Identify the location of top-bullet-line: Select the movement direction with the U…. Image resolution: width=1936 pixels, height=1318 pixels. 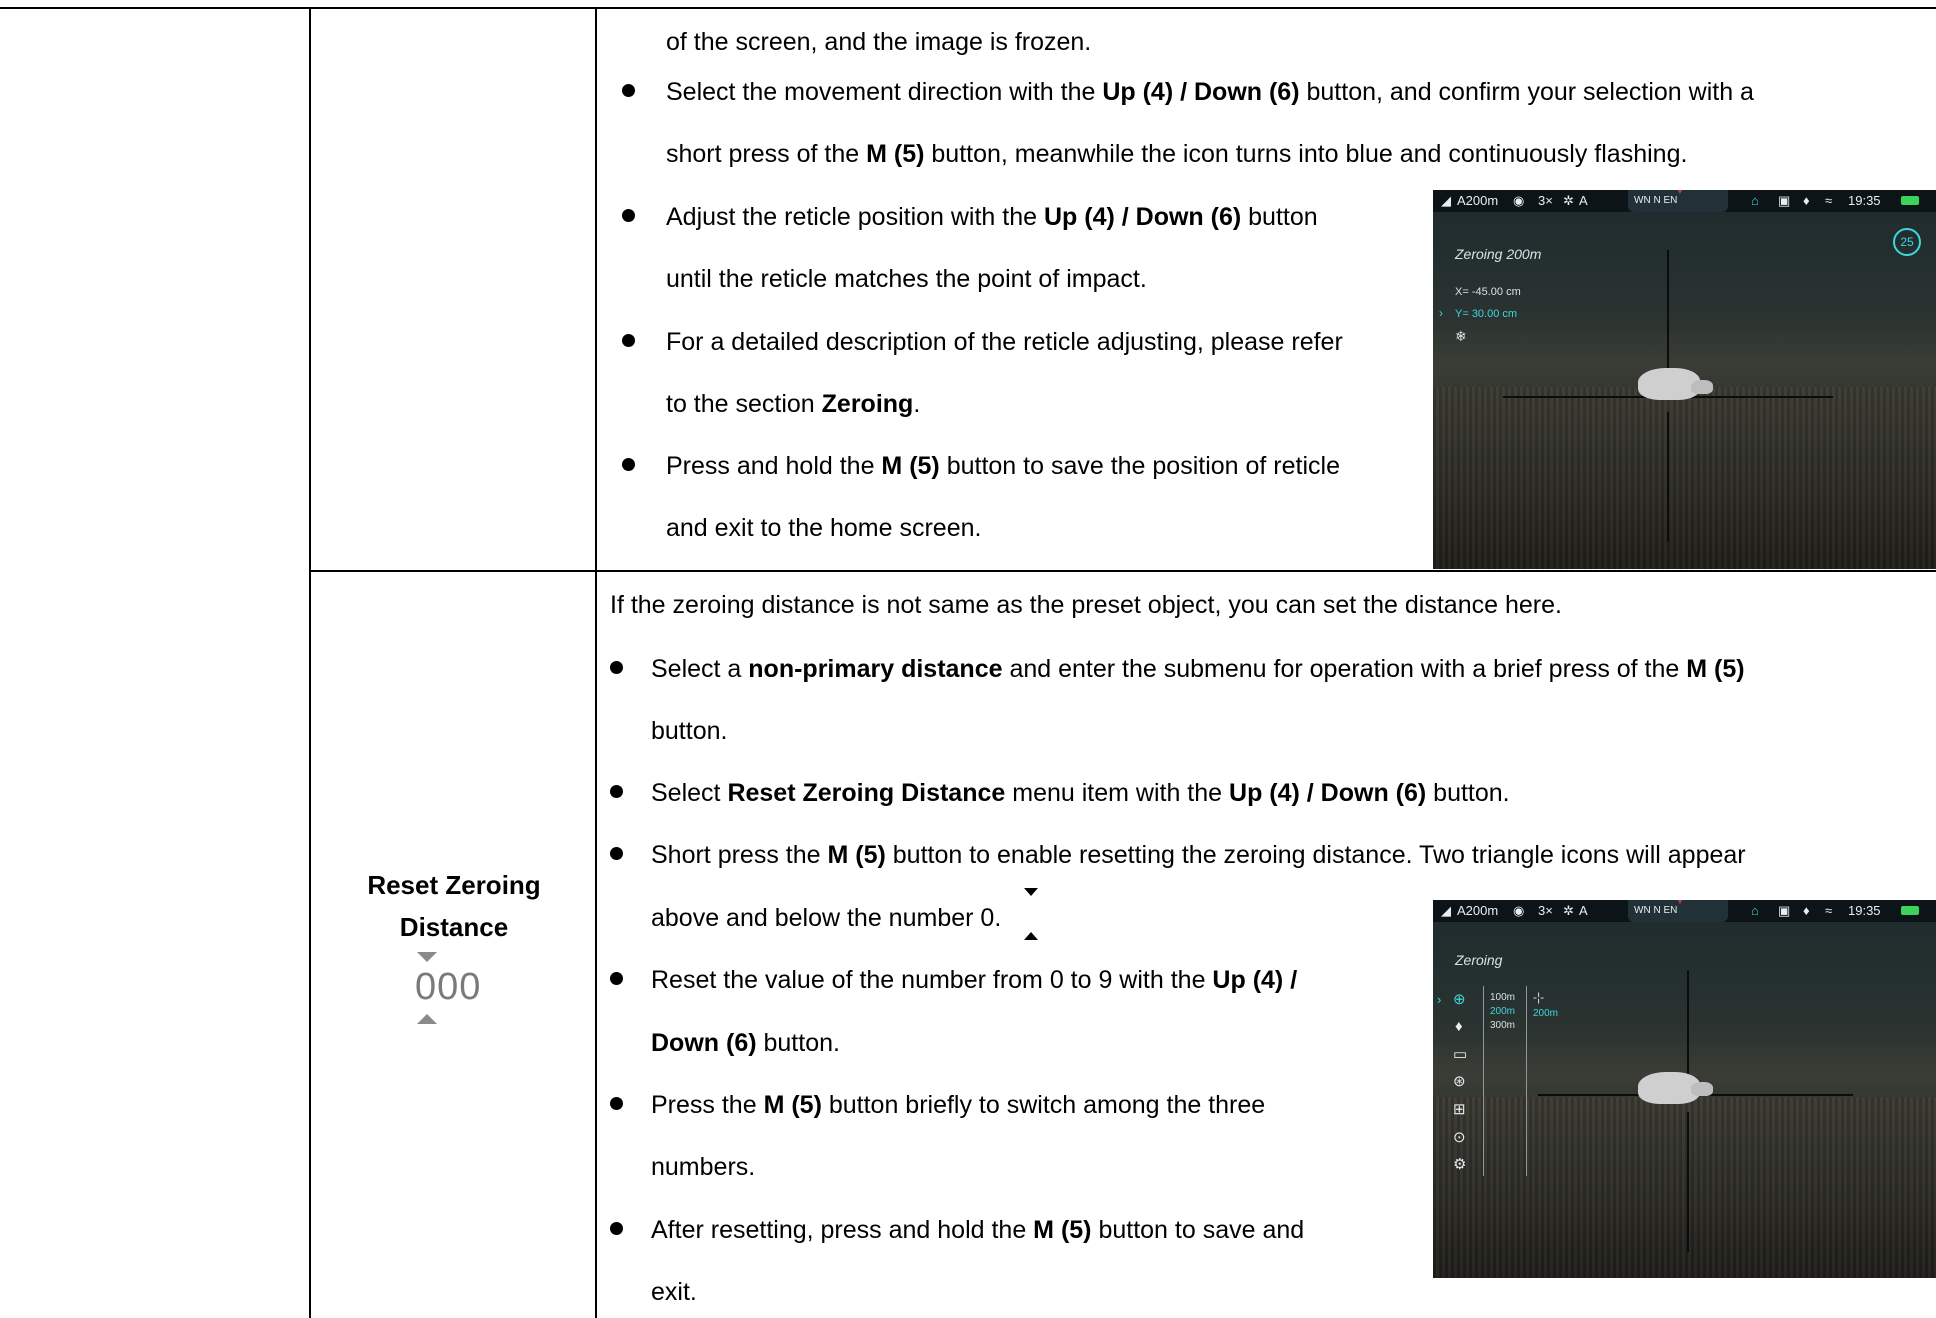
(1210, 92).